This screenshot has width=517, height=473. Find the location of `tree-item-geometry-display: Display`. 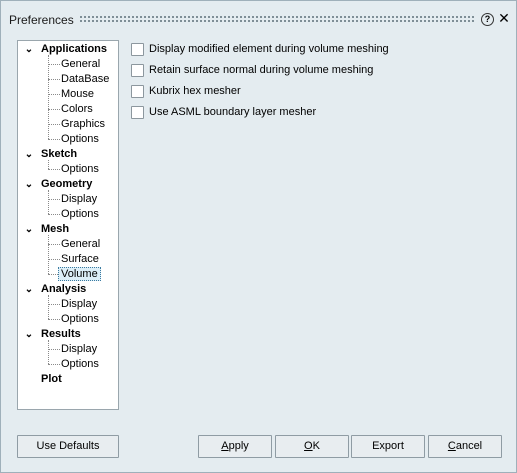

tree-item-geometry-display: Display is located at coordinates (79, 199).